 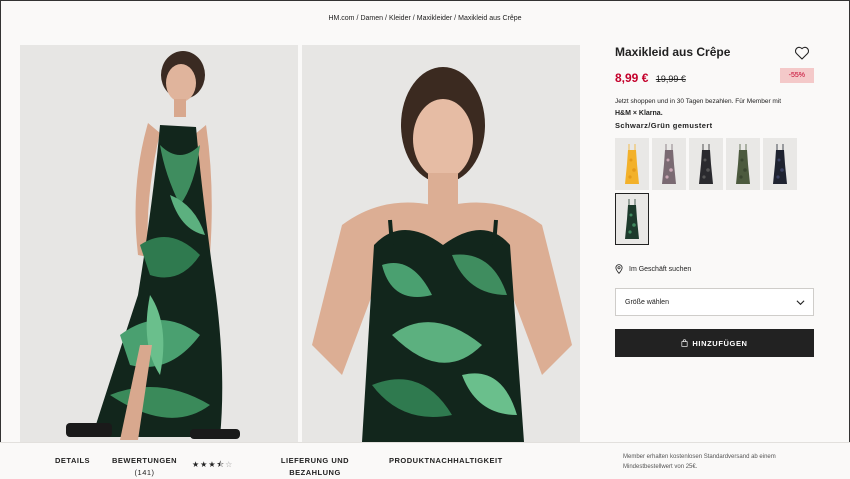 What do you see at coordinates (446, 461) in the screenshot?
I see `tab-sustainability: PRODUKTNACHHALTIGKEIT` at bounding box center [446, 461].